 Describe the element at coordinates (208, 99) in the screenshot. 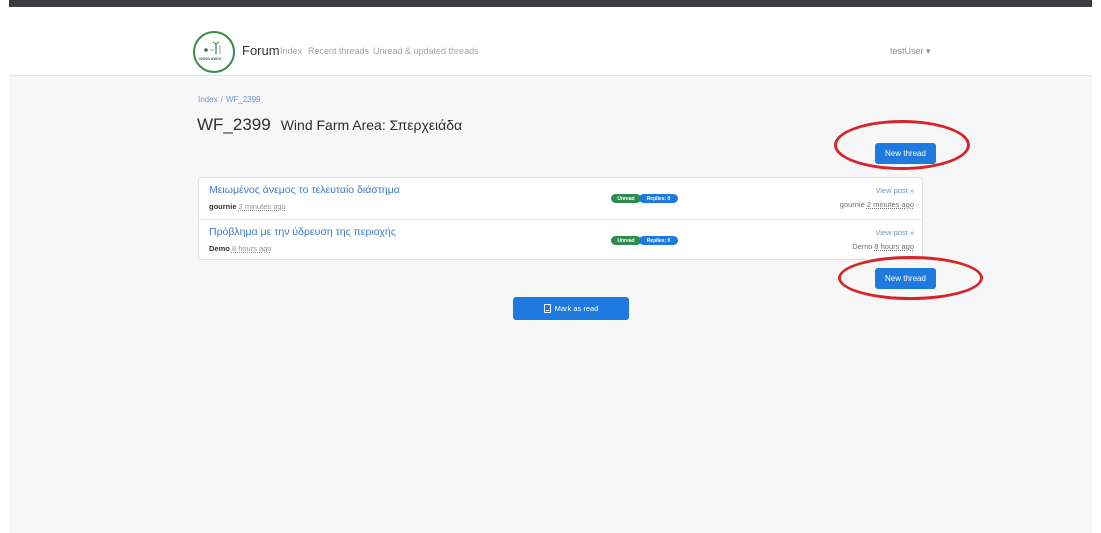

I see `breadcrumb-item-index: Index` at that location.